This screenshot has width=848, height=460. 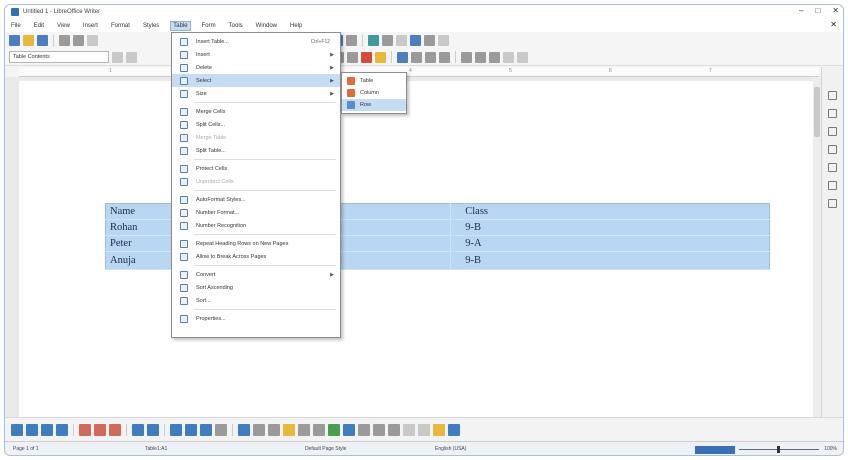 What do you see at coordinates (256, 243) in the screenshot?
I see `table-menu-item: Repeat Heading Rows on New Pages` at bounding box center [256, 243].